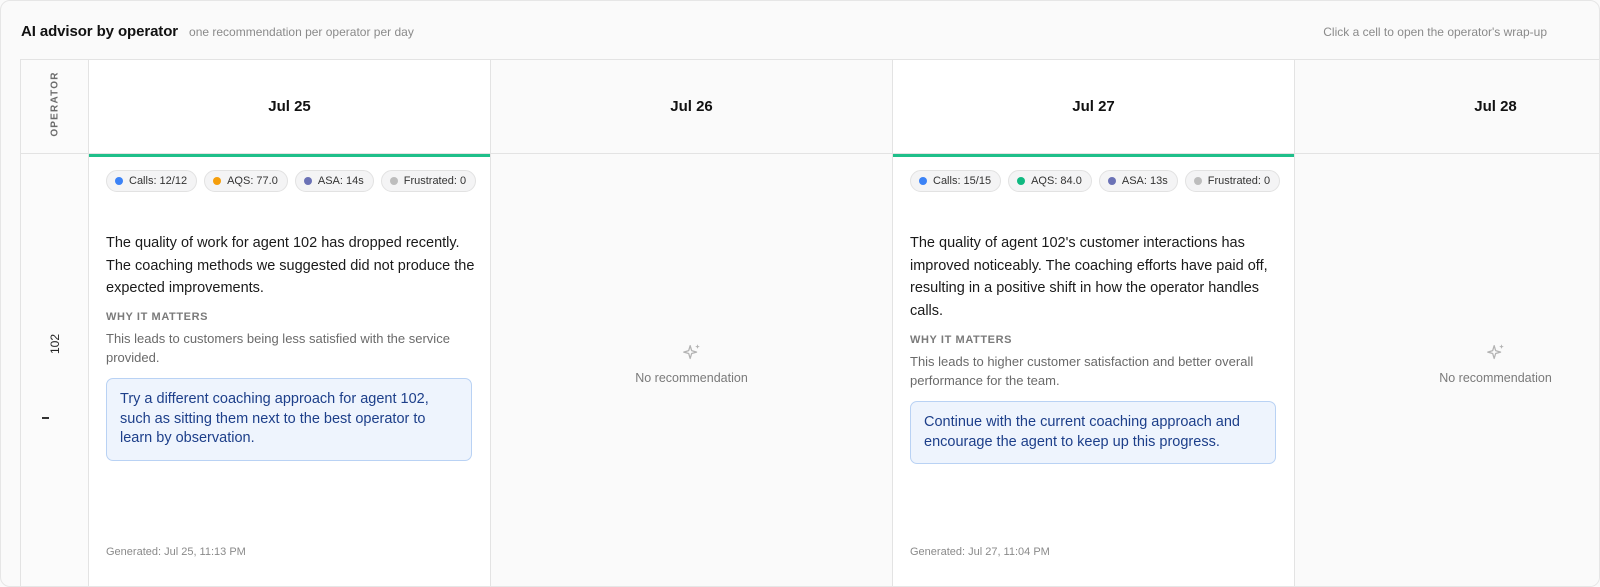  What do you see at coordinates (340, 181) in the screenshot?
I see `metric-chip-label: ASA: 14s` at bounding box center [340, 181].